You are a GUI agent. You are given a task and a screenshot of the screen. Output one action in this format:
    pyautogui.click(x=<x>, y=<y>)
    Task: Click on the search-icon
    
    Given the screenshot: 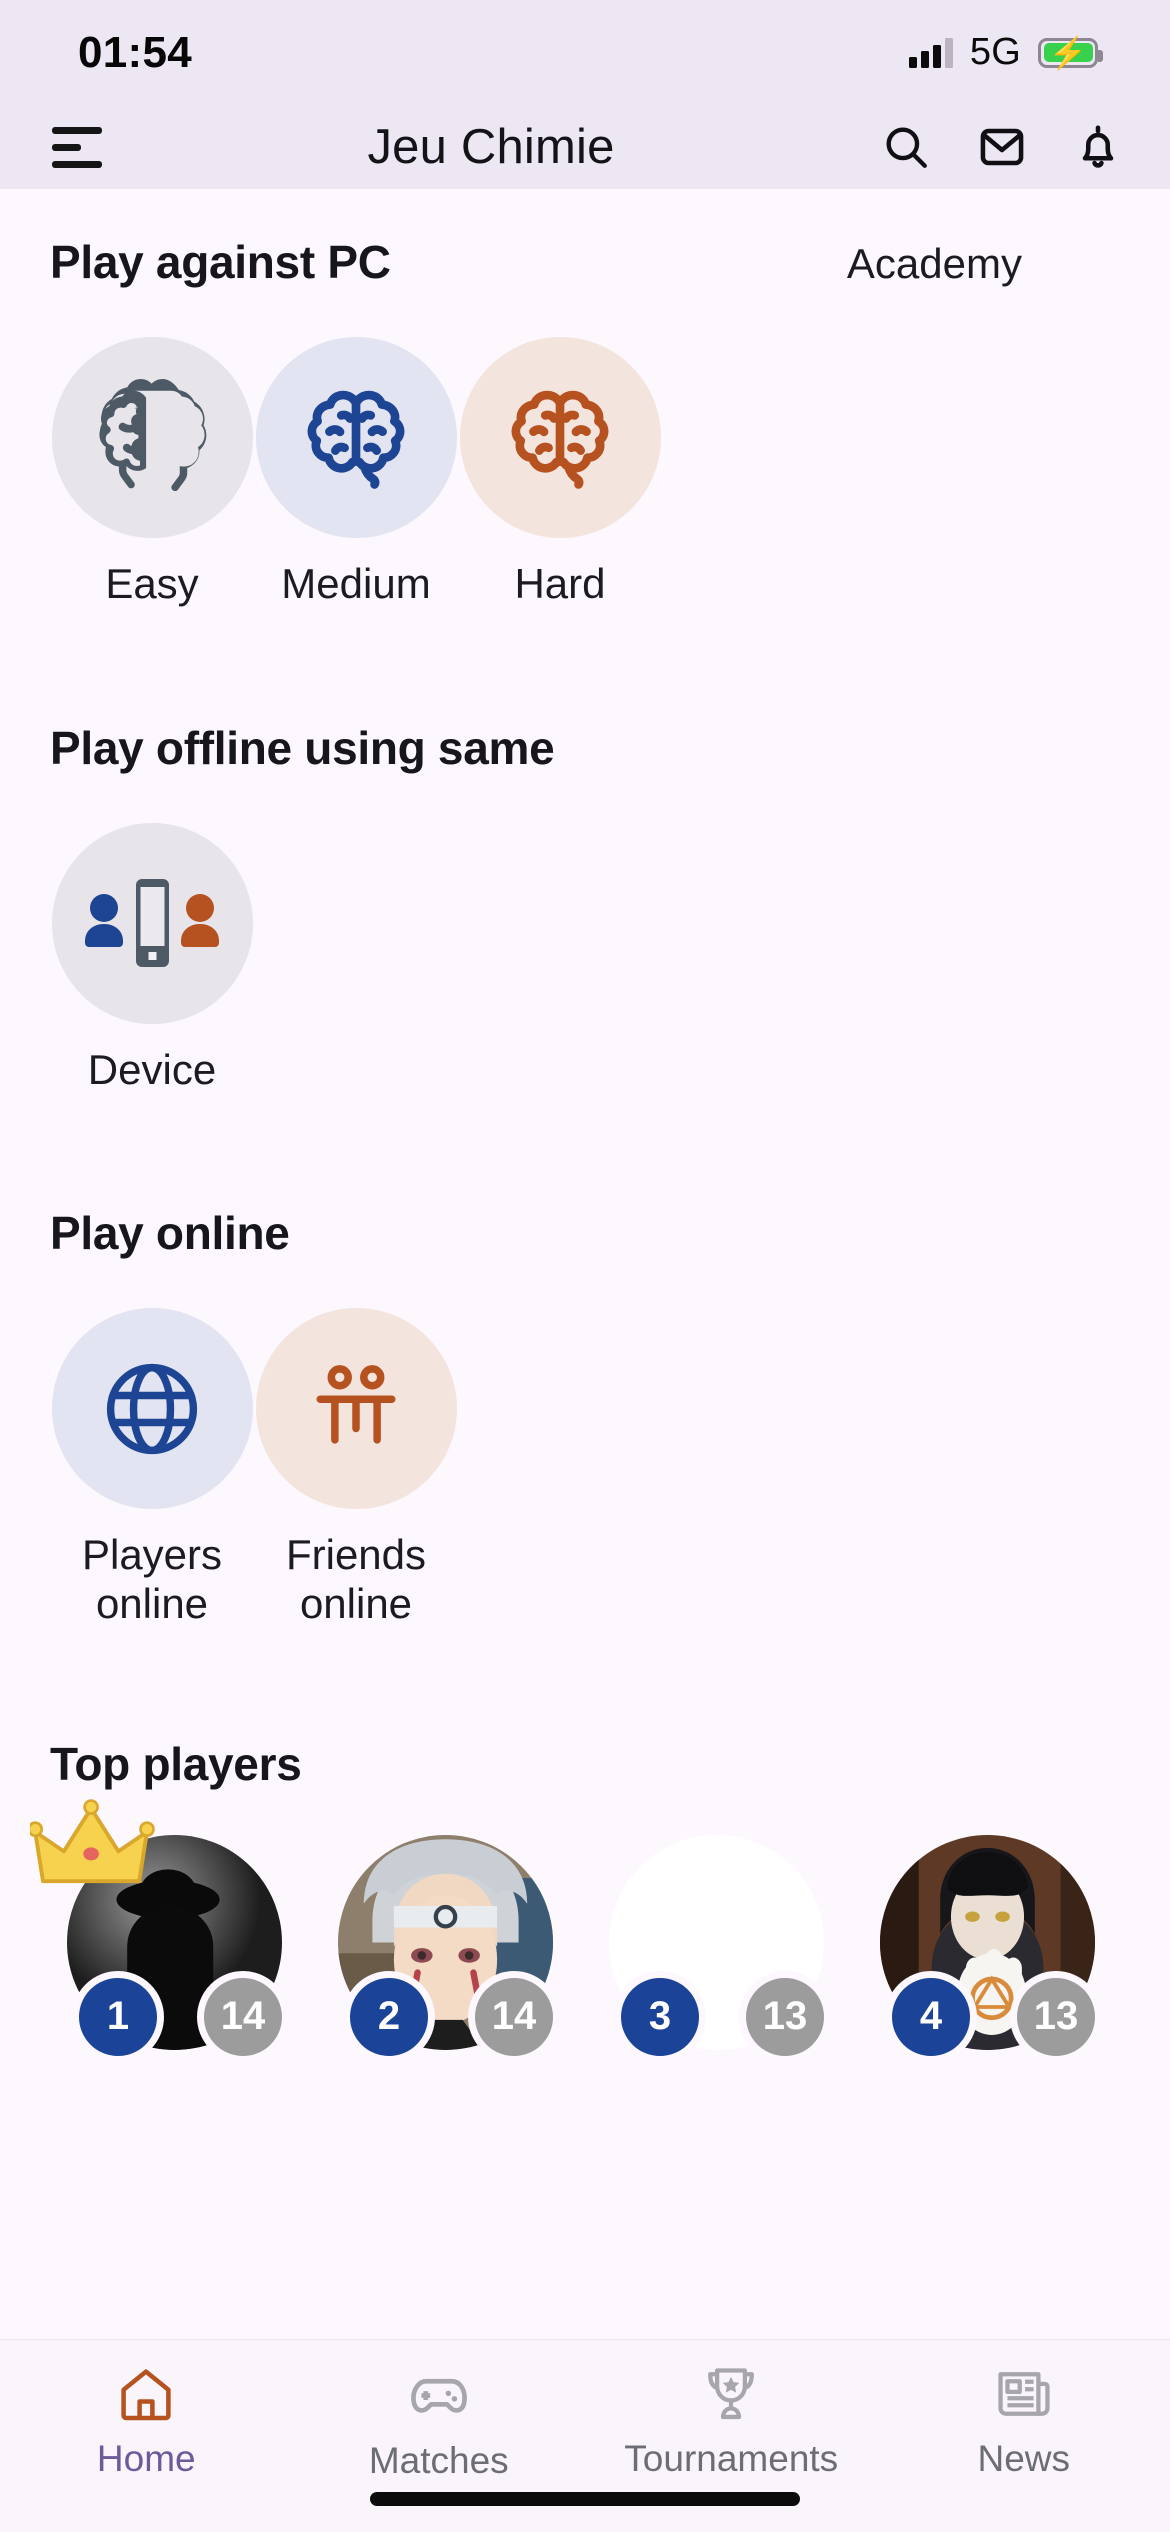 What is the action you would take?
    pyautogui.click(x=906, y=147)
    